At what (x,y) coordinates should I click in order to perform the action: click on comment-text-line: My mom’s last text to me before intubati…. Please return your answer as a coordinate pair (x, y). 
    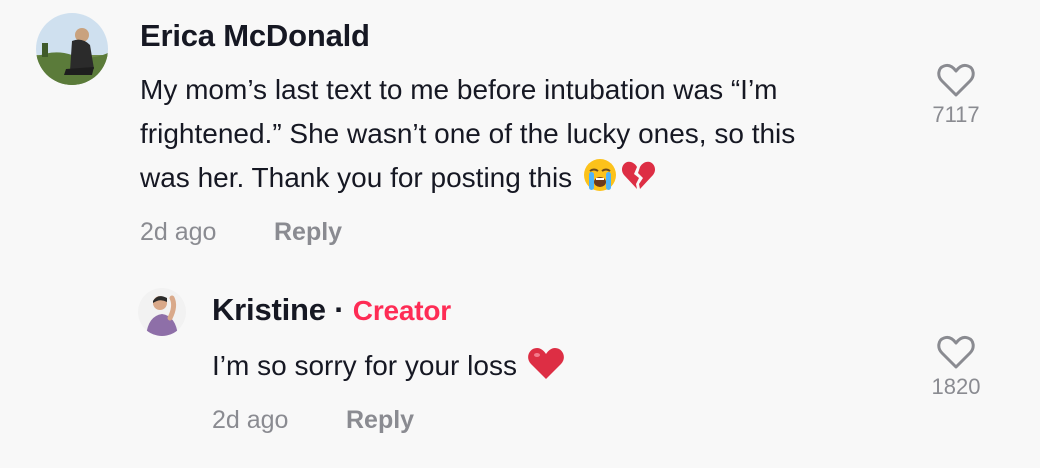
    Looking at the image, I should click on (459, 89).